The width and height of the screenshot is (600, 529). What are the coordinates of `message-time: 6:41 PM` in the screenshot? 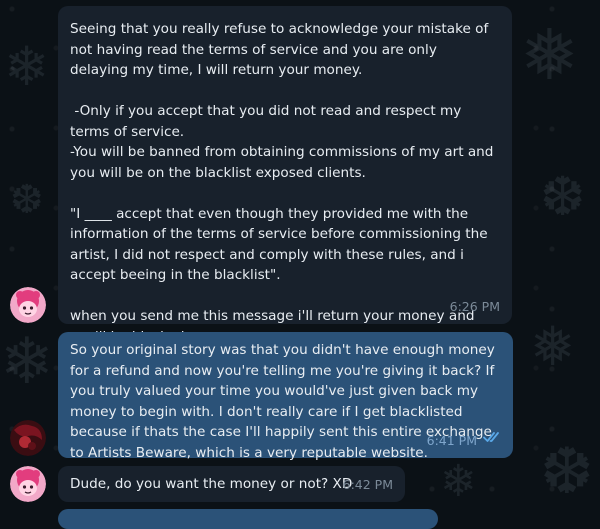 It's located at (451, 440).